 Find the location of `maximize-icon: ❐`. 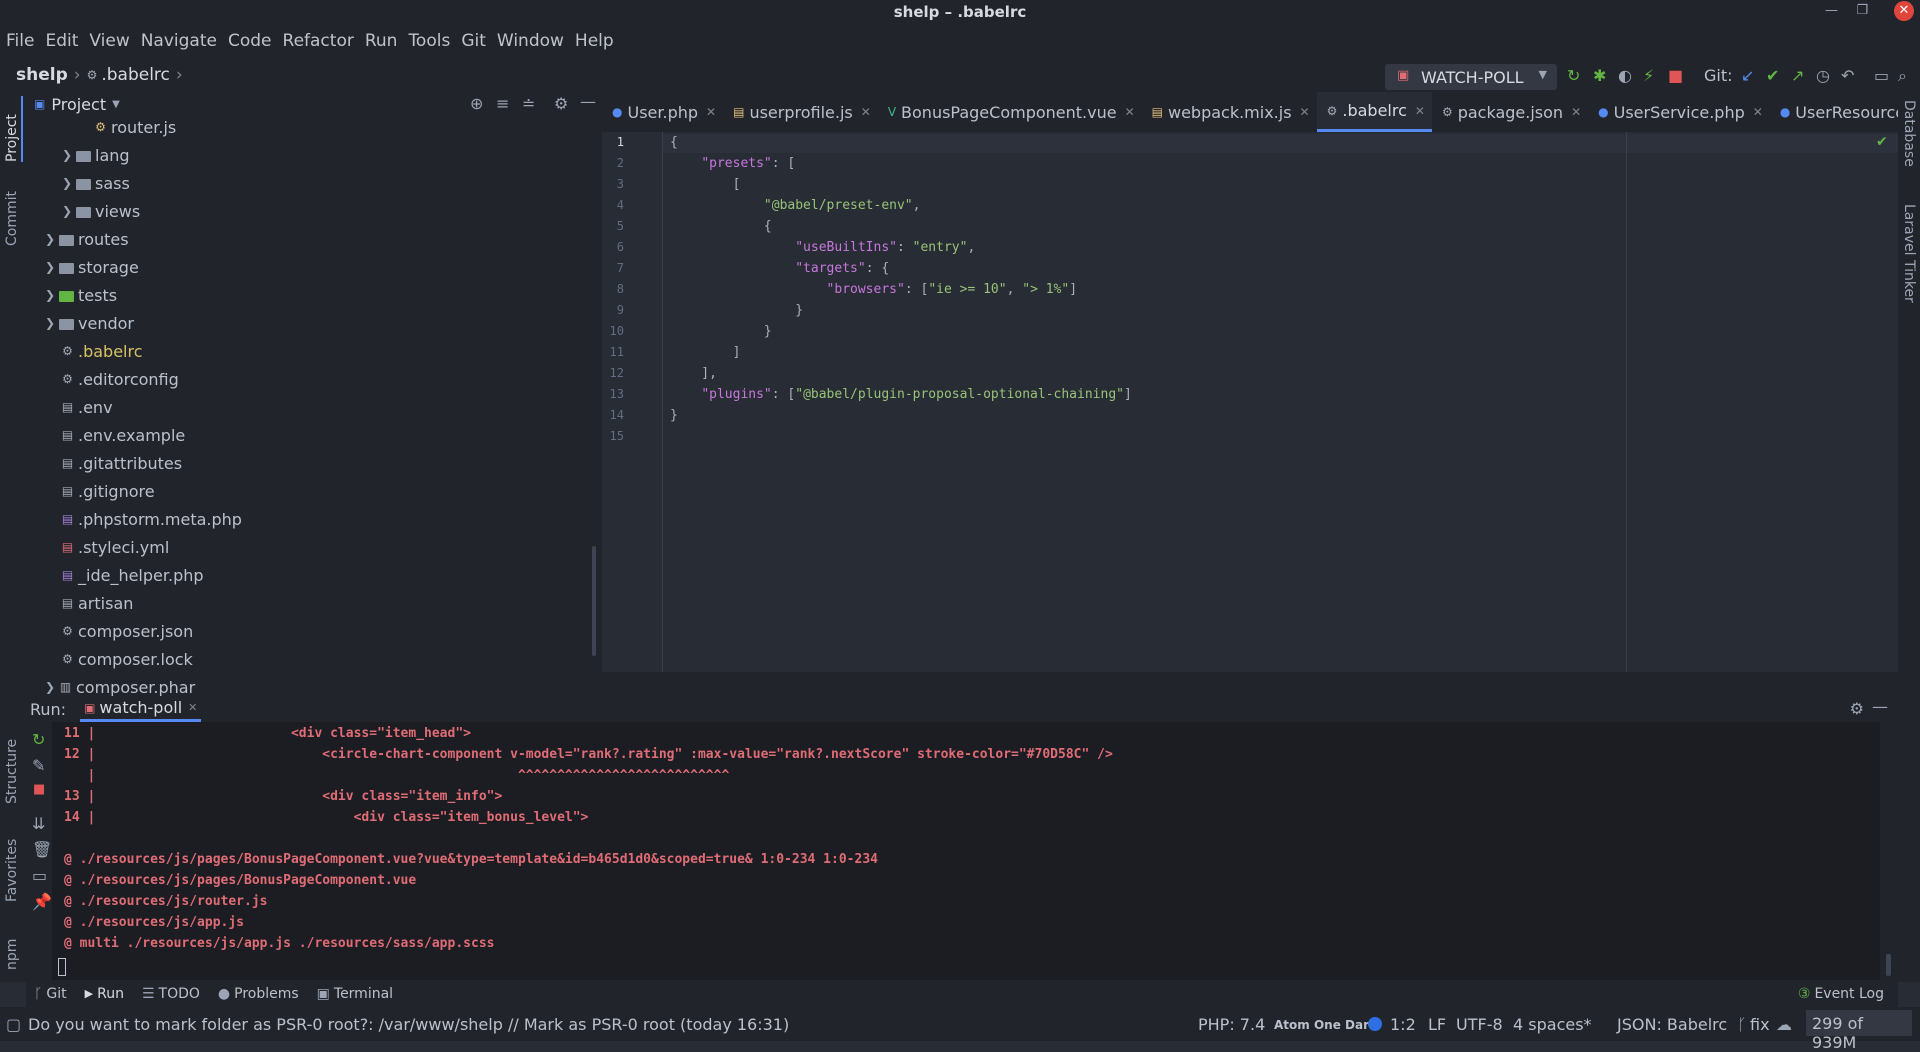

maximize-icon: ❐ is located at coordinates (1862, 10).